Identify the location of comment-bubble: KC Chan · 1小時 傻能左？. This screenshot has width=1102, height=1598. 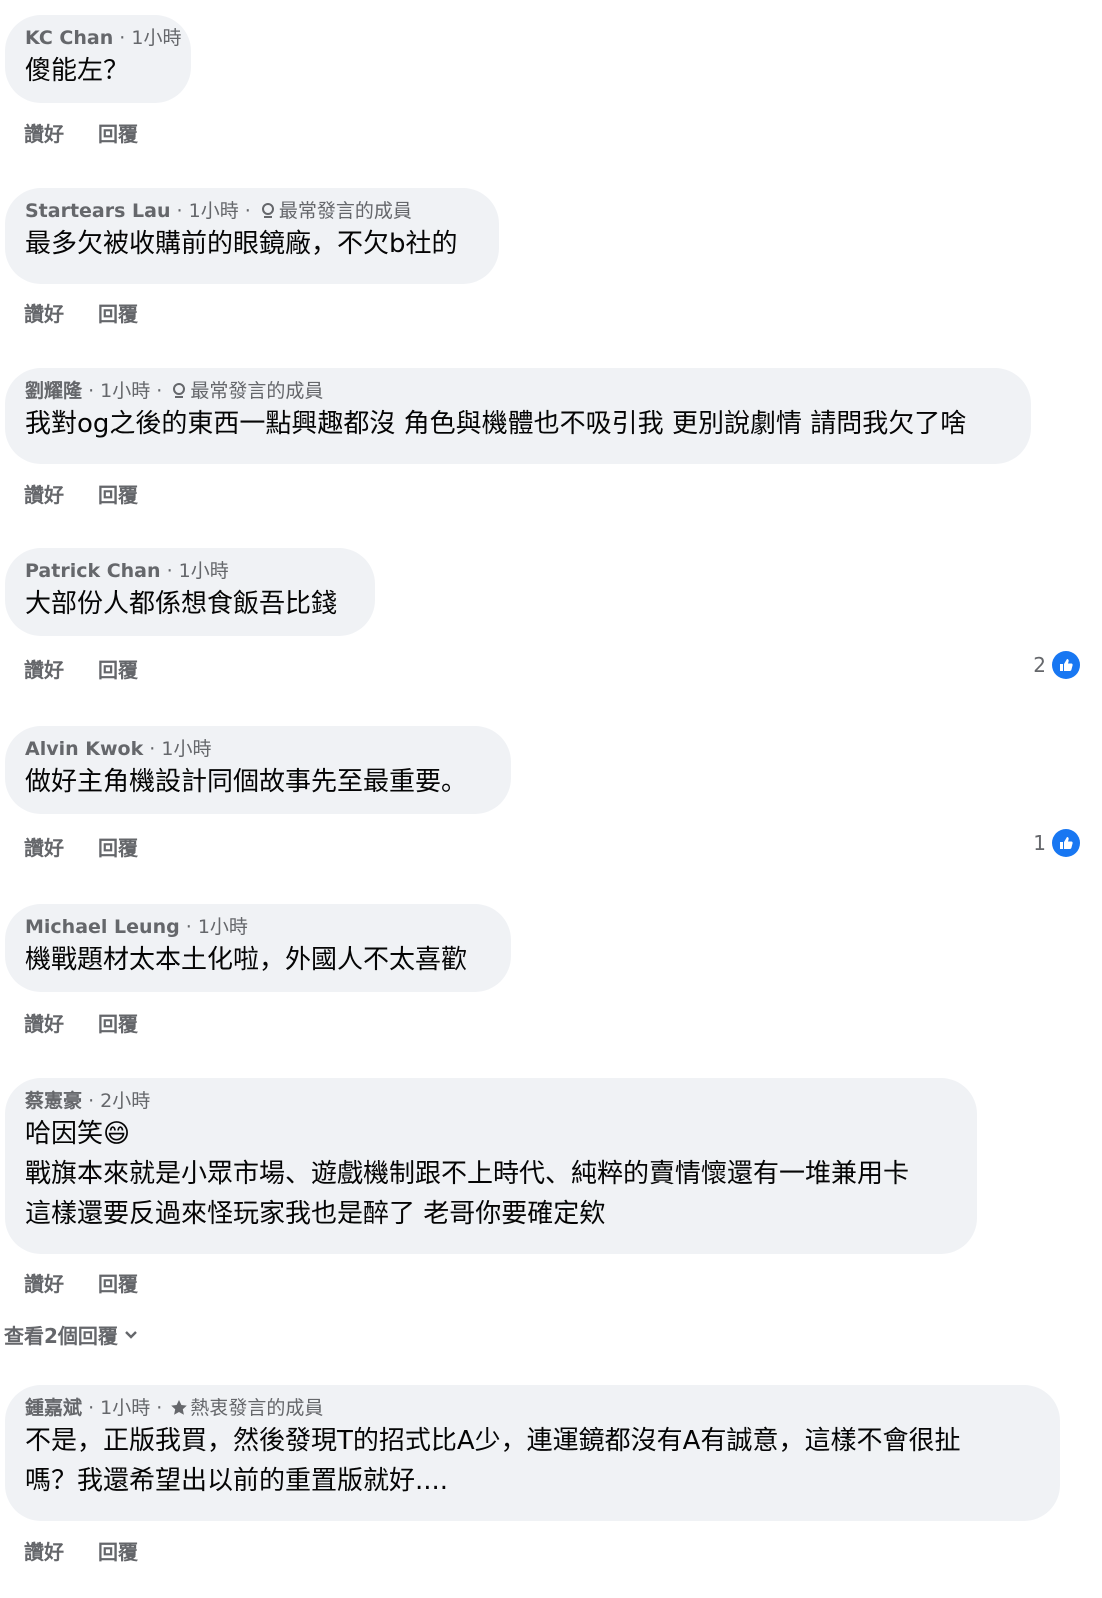
(98, 59).